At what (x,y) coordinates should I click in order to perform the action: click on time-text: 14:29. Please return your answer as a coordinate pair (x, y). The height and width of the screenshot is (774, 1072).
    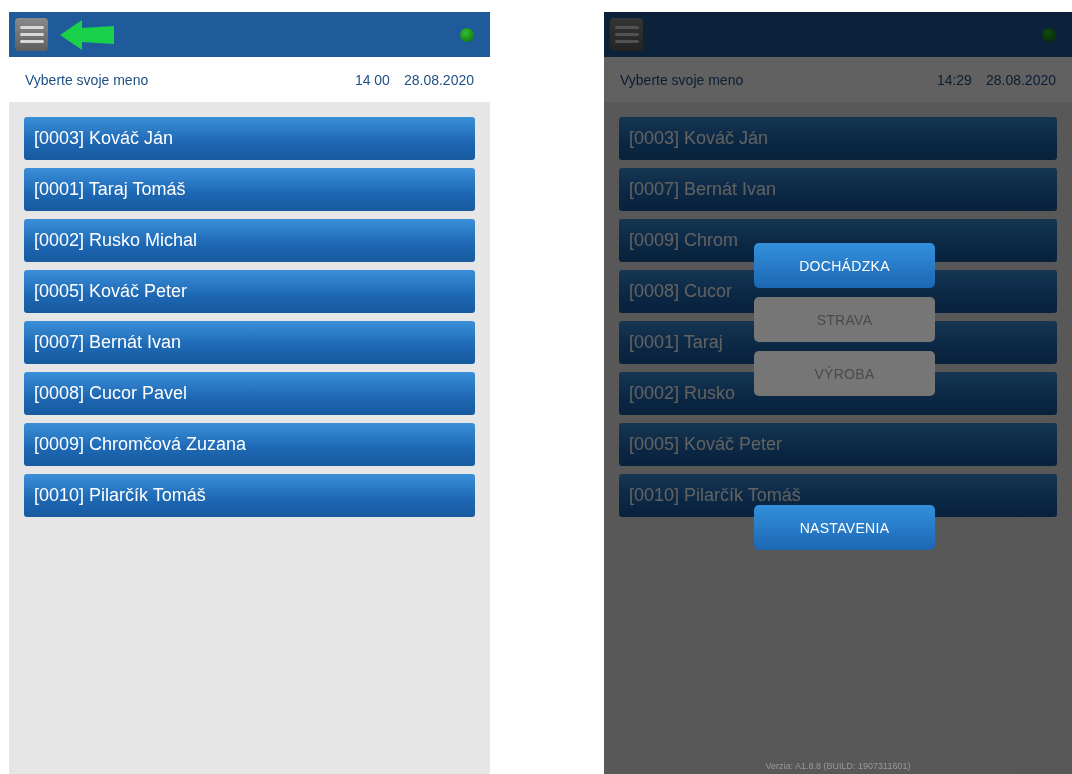
    Looking at the image, I should click on (954, 79).